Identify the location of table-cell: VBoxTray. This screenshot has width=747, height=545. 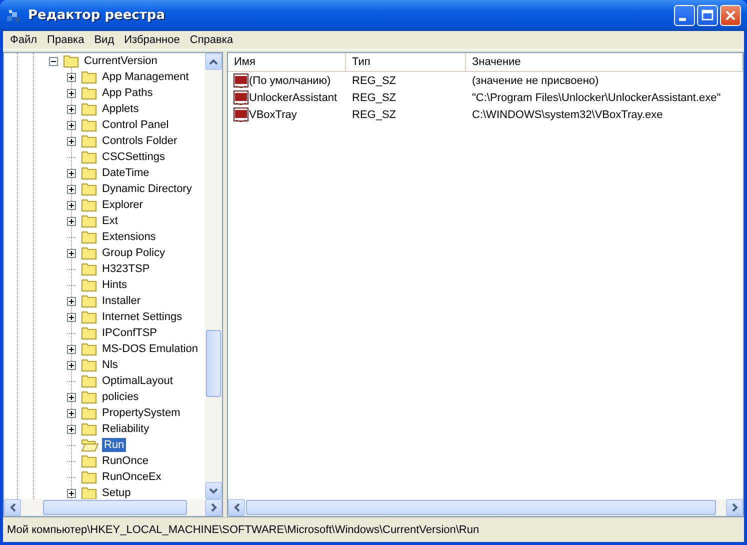
(273, 114).